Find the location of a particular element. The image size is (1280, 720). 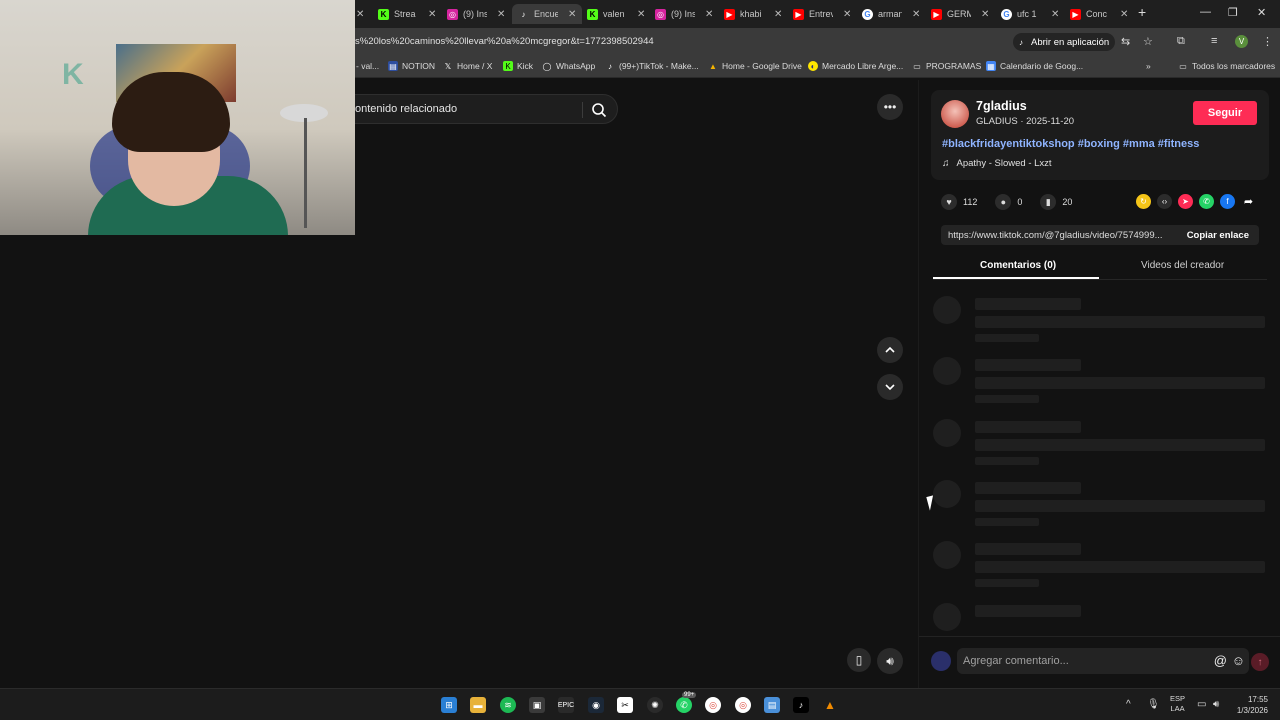

browser-tab: ▶ GERM ✕ is located at coordinates (960, 14).